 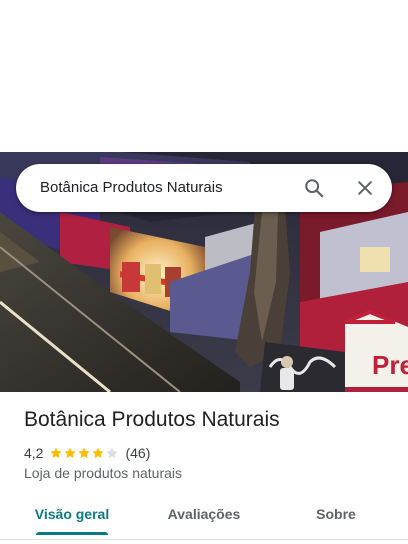 I want to click on search-icon, so click(x=314, y=188).